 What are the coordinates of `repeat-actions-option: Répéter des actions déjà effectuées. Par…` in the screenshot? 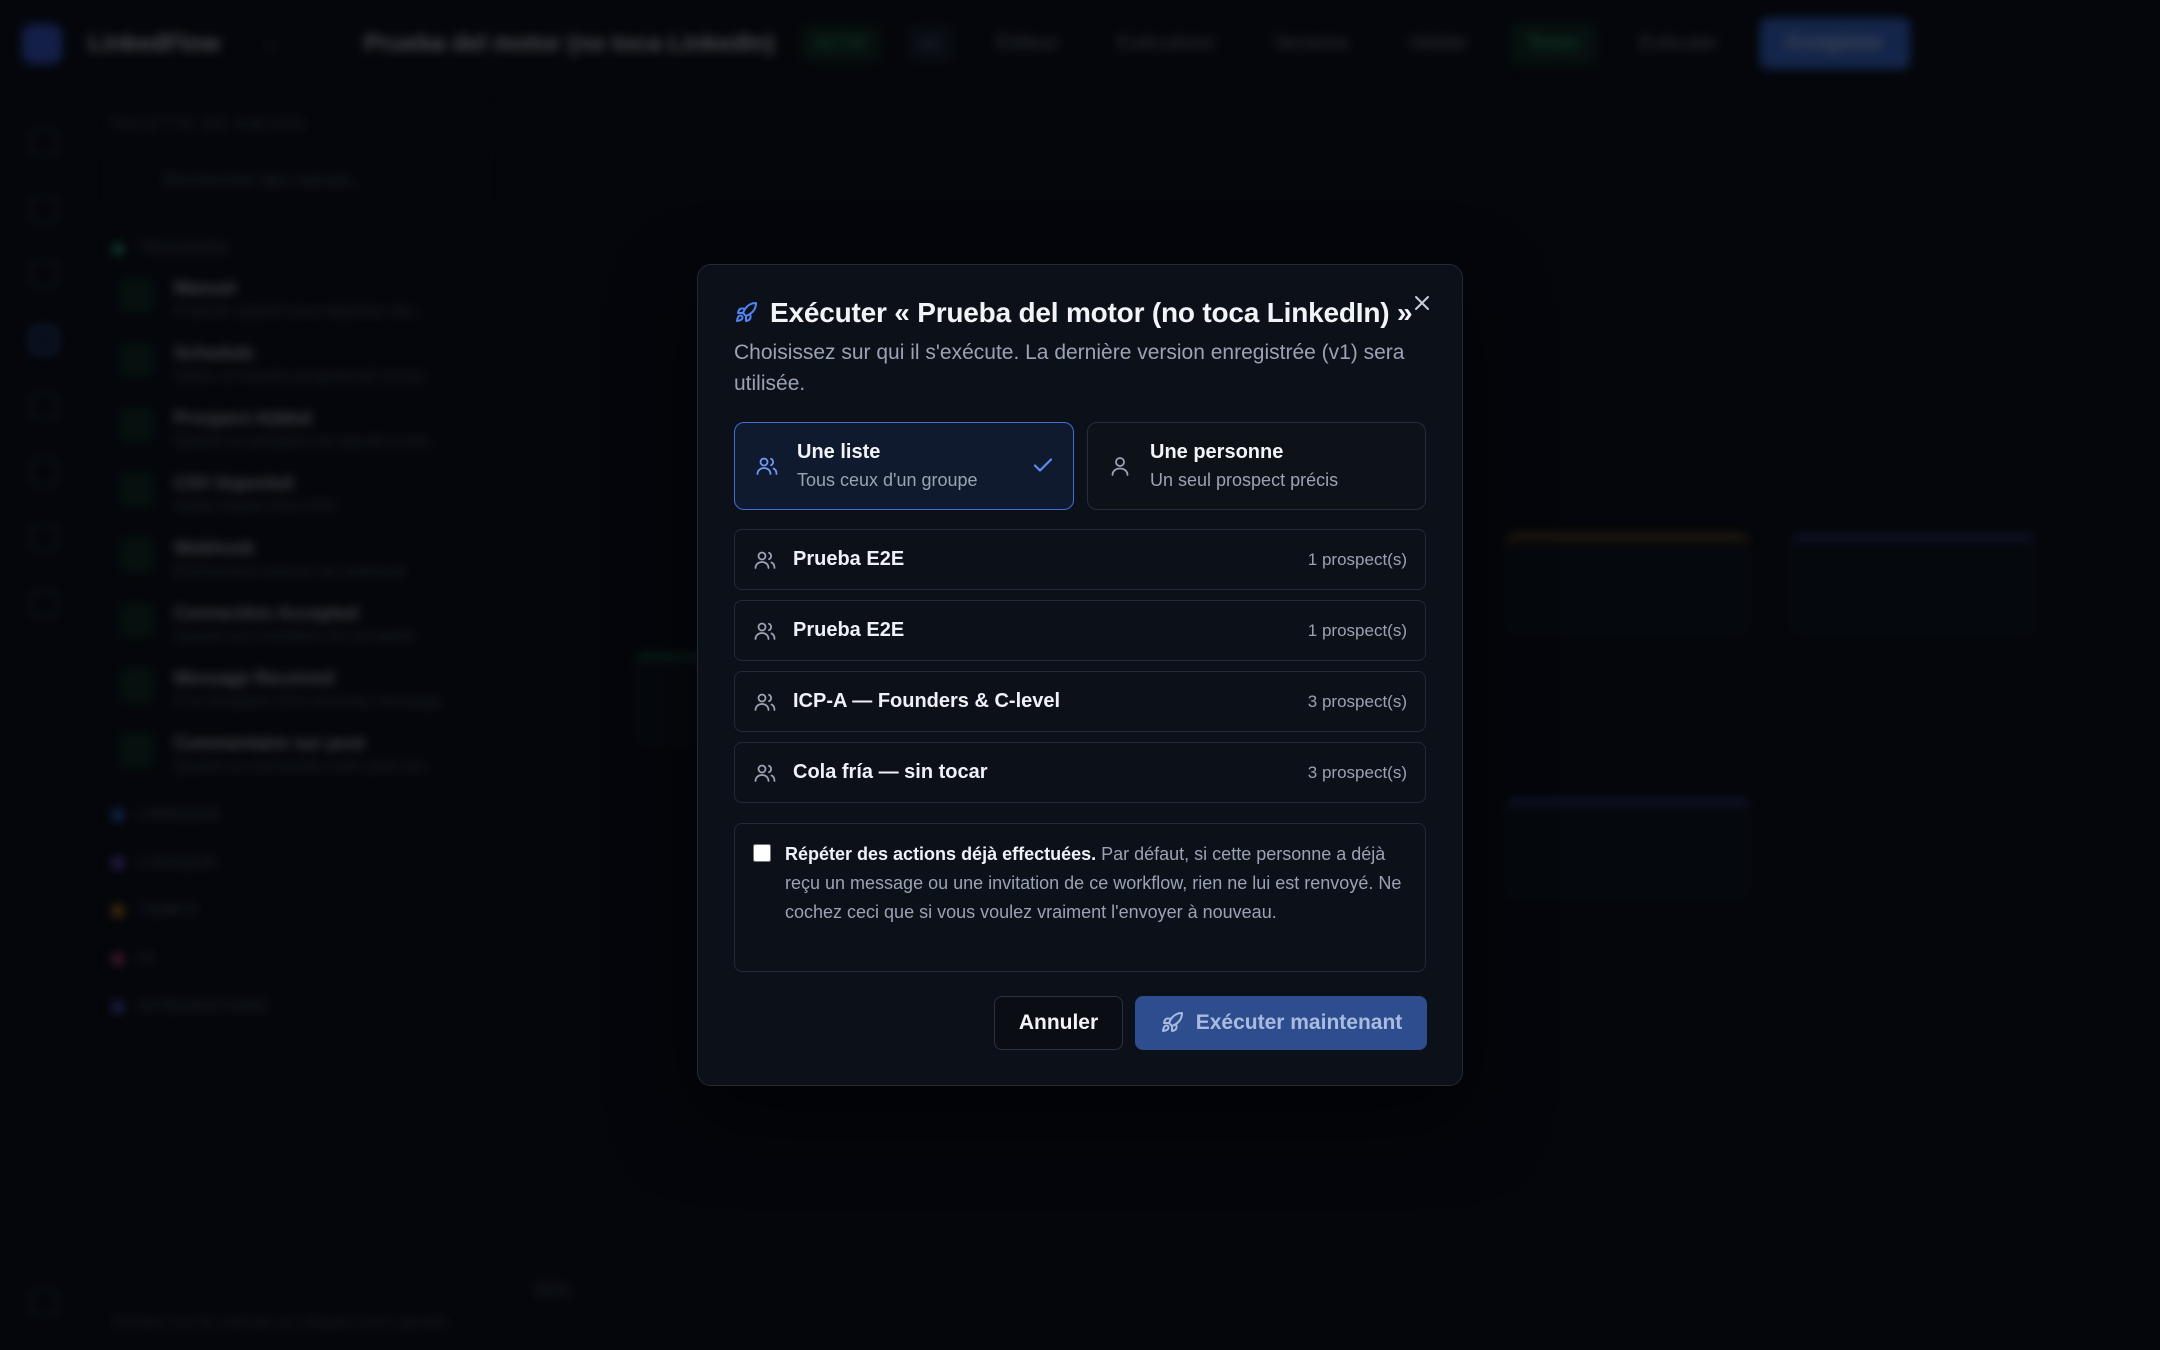 It's located at (1080, 897).